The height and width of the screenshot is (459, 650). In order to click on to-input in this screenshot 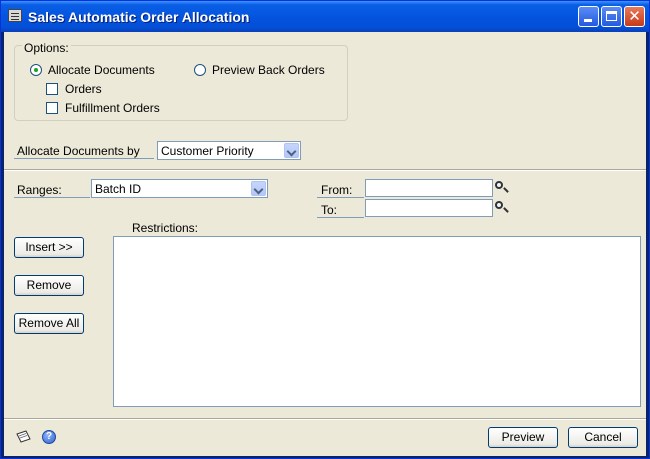, I will do `click(429, 208)`.